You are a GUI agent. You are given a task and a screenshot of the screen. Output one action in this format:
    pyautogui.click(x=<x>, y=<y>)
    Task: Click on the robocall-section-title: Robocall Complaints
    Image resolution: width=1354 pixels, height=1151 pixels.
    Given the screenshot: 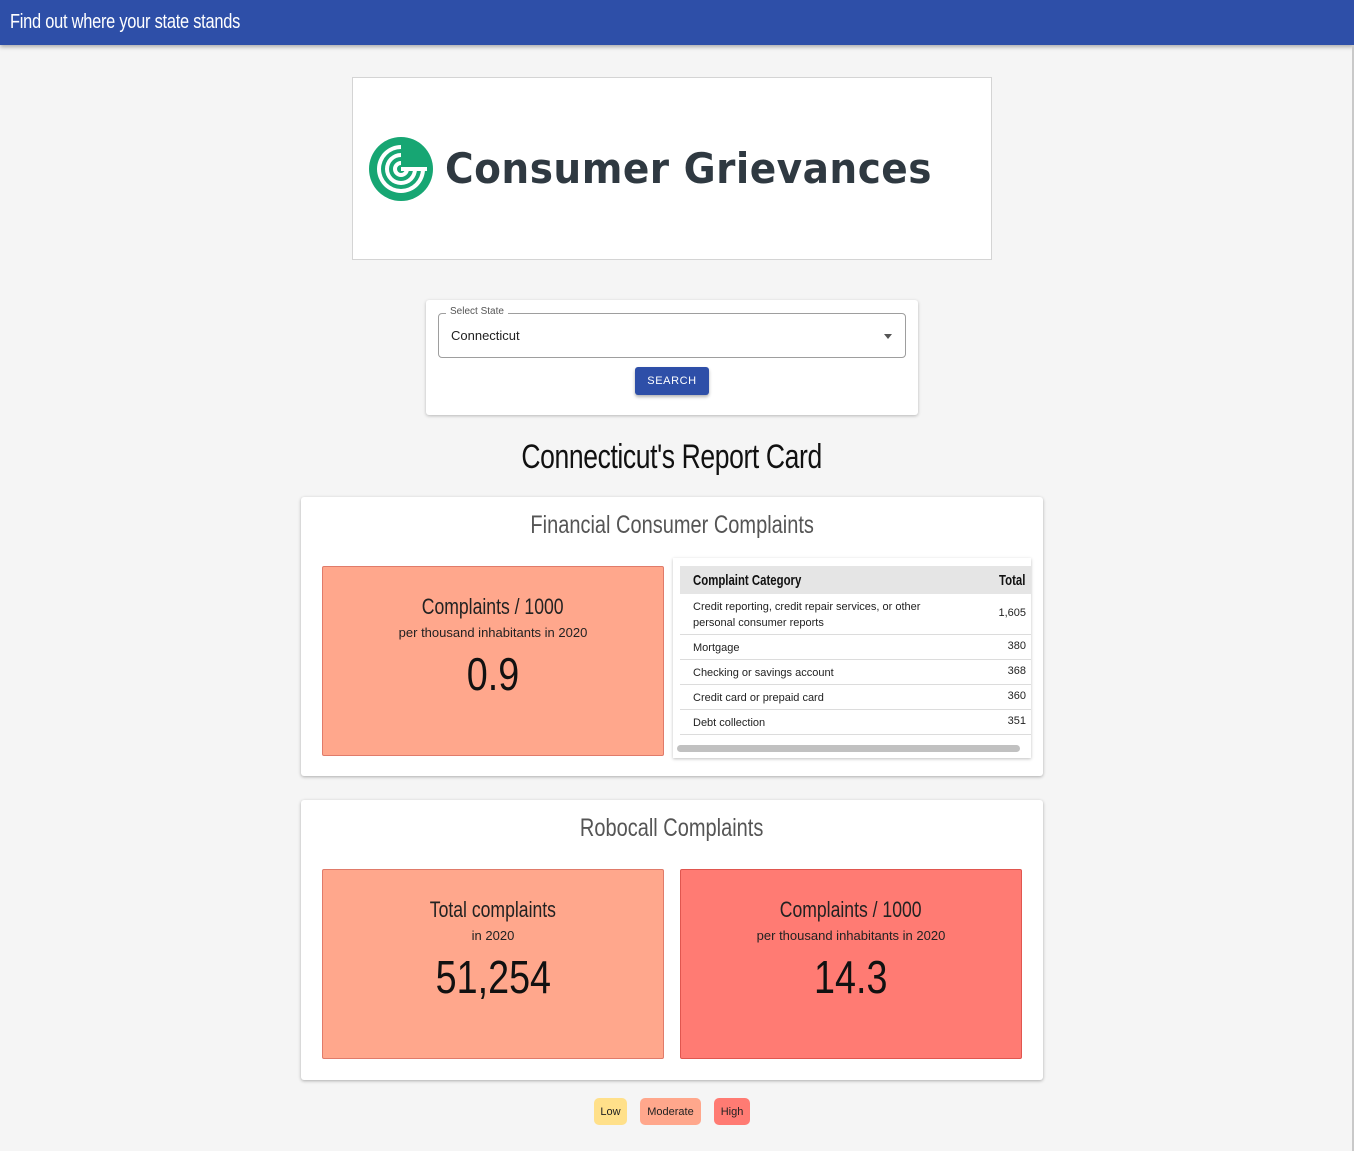 What is the action you would take?
    pyautogui.click(x=672, y=828)
    